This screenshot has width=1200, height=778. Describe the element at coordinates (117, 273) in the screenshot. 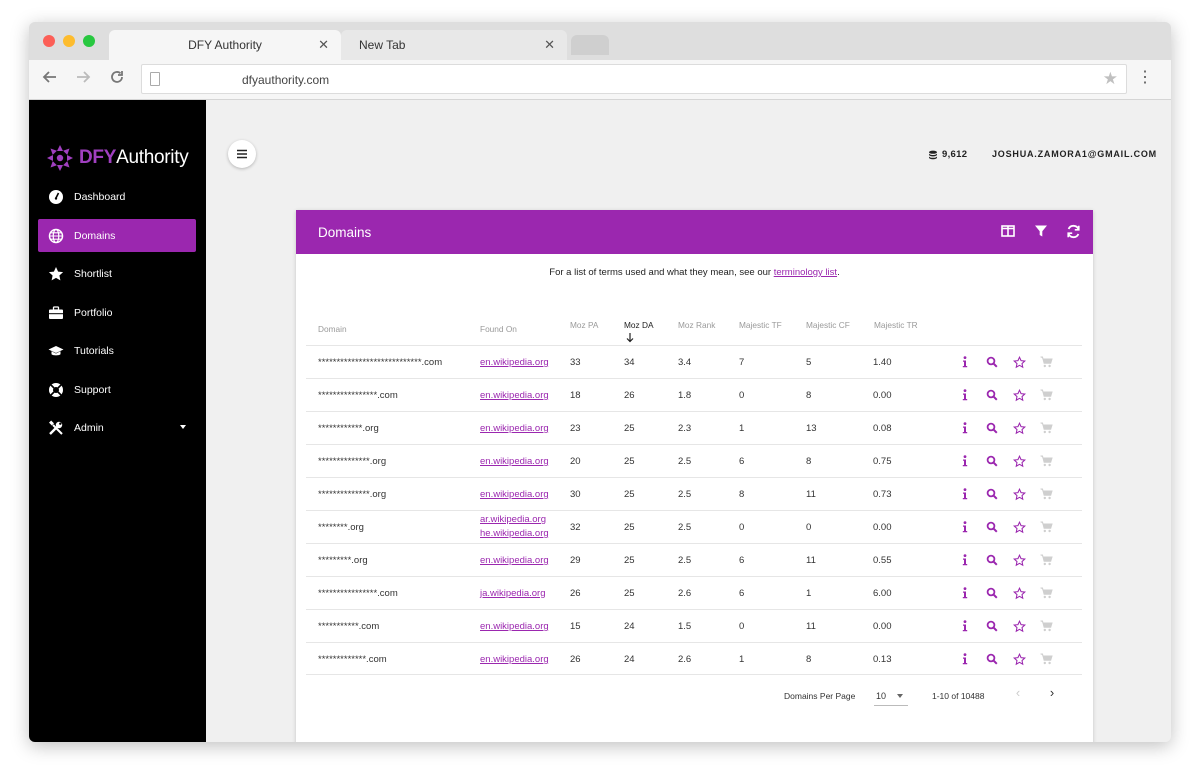

I see `sidebar-item-shortlist: Shortlist` at that location.